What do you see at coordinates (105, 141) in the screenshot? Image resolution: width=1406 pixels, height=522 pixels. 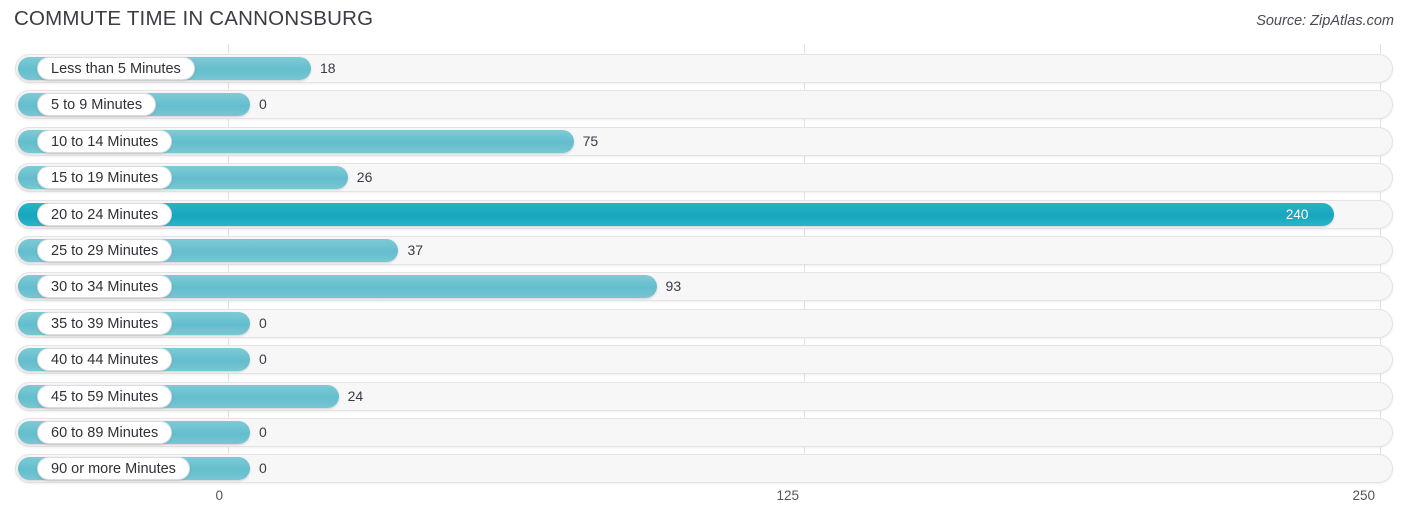 I see `bar-category-label: 10 to 14 Minutes` at bounding box center [105, 141].